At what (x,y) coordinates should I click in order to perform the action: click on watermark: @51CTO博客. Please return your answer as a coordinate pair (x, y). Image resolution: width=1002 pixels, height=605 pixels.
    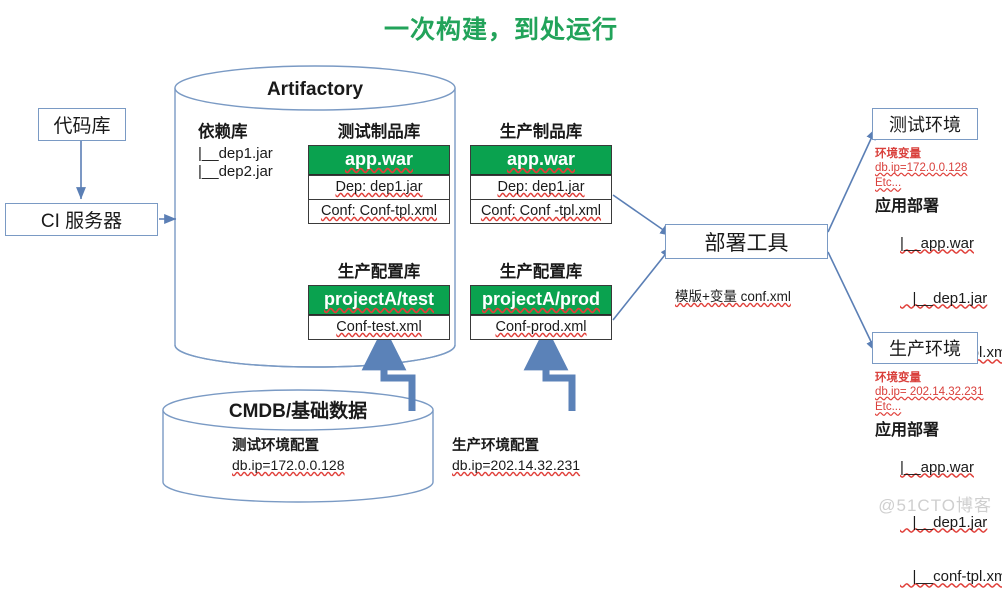
    Looking at the image, I should click on (935, 505).